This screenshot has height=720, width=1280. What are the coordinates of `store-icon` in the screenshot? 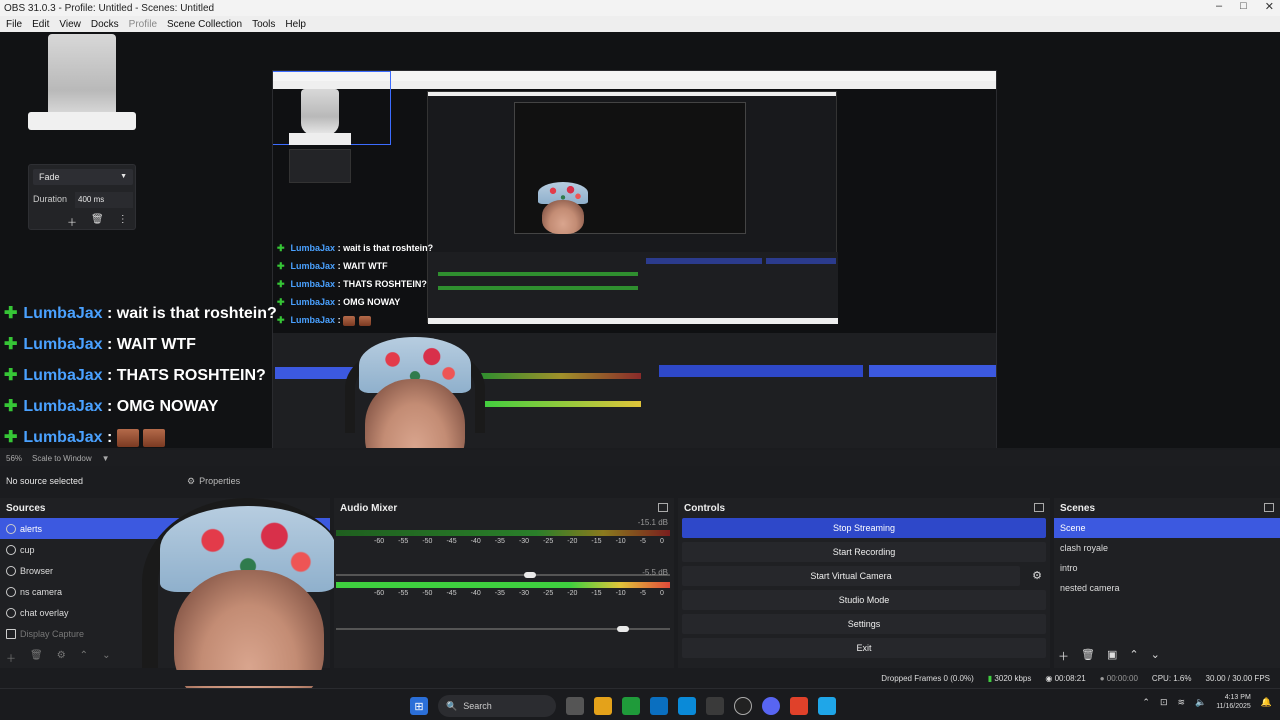 It's located at (659, 706).